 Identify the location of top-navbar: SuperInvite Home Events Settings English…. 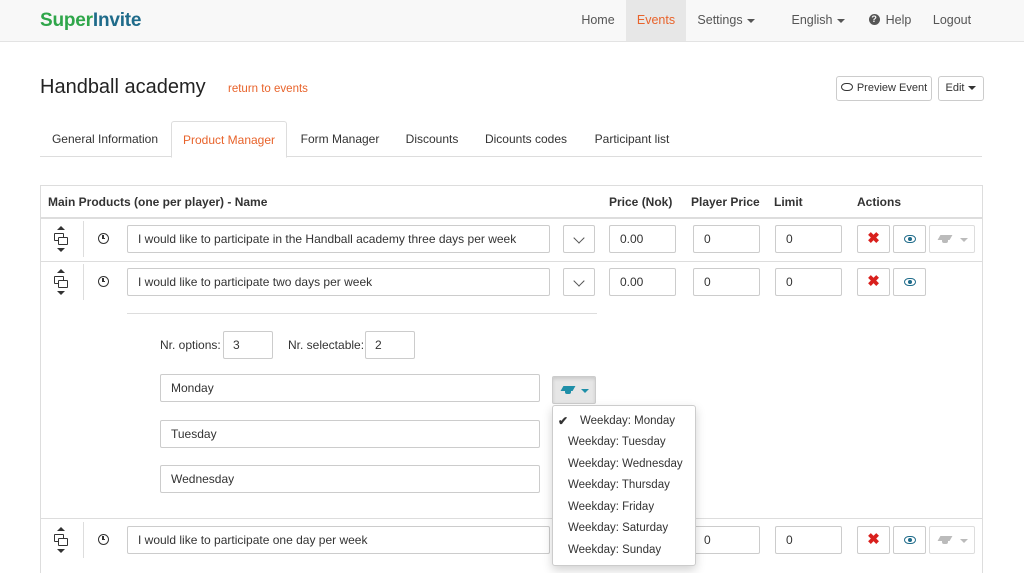
(512, 21).